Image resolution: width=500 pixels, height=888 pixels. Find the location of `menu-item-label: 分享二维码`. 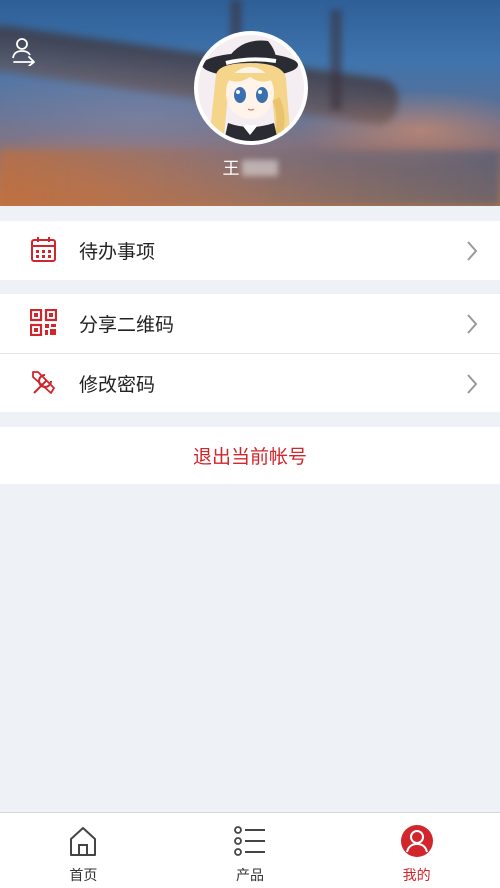

menu-item-label: 分享二维码 is located at coordinates (127, 325).